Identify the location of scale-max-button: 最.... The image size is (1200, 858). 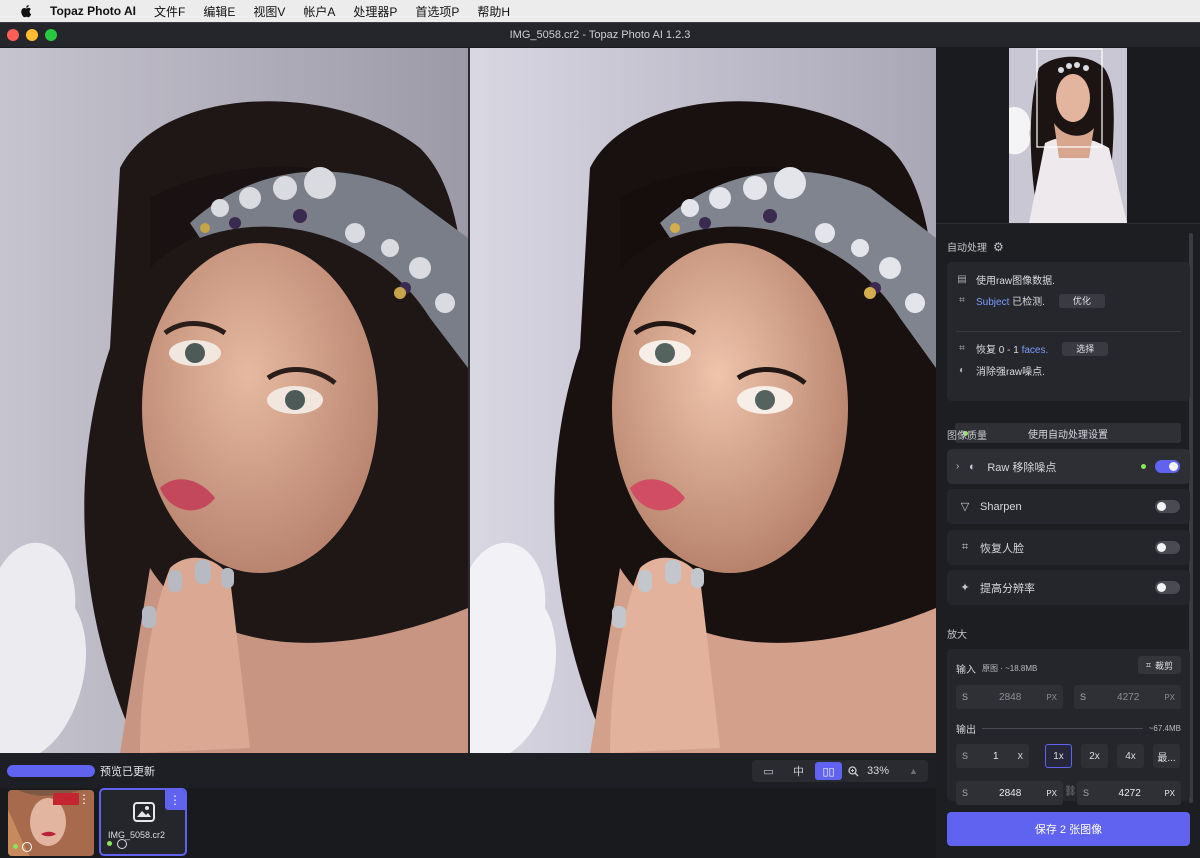
(1166, 756).